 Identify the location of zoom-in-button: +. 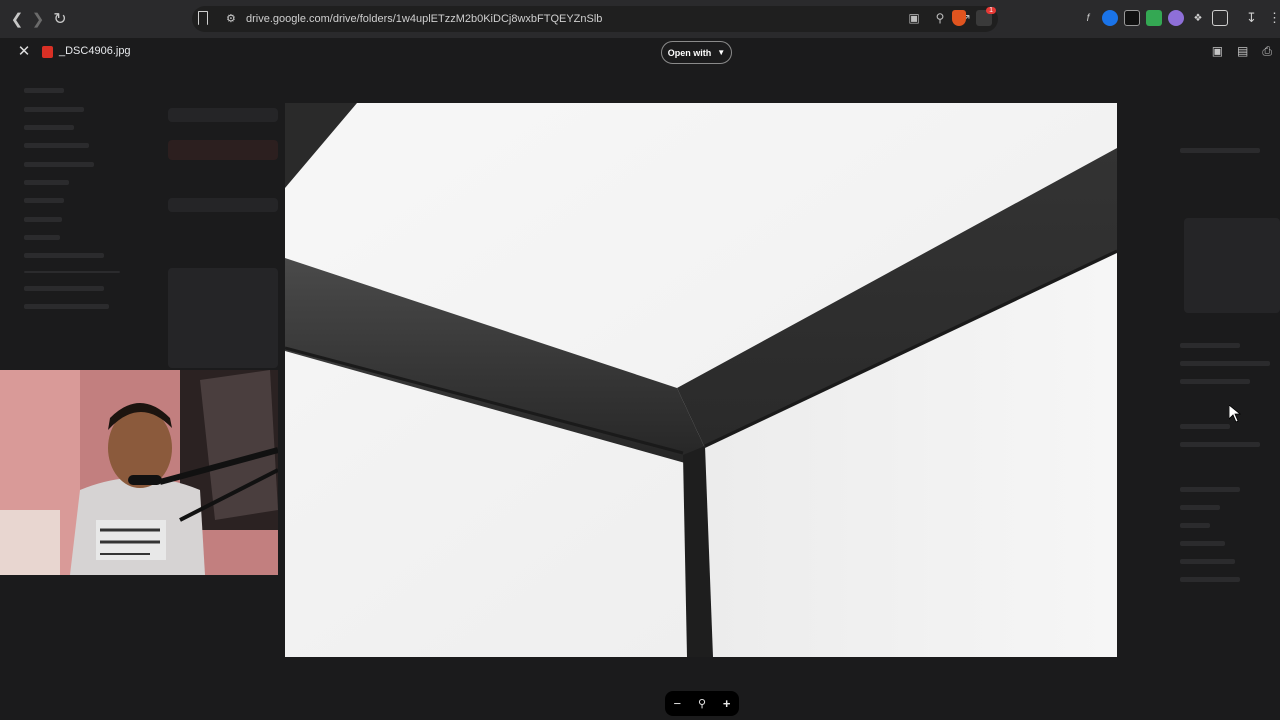
(727, 703).